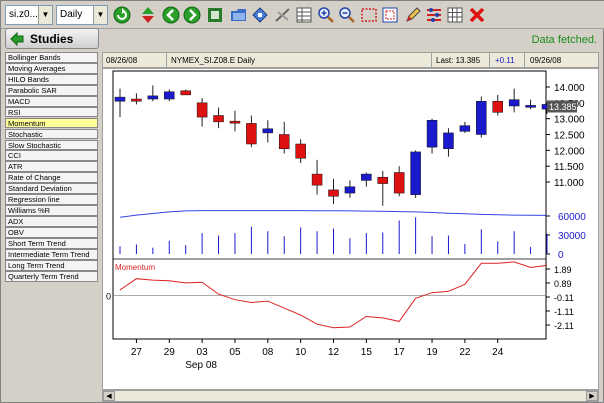  I want to click on momentum-tick-label: -0.11, so click(564, 298).